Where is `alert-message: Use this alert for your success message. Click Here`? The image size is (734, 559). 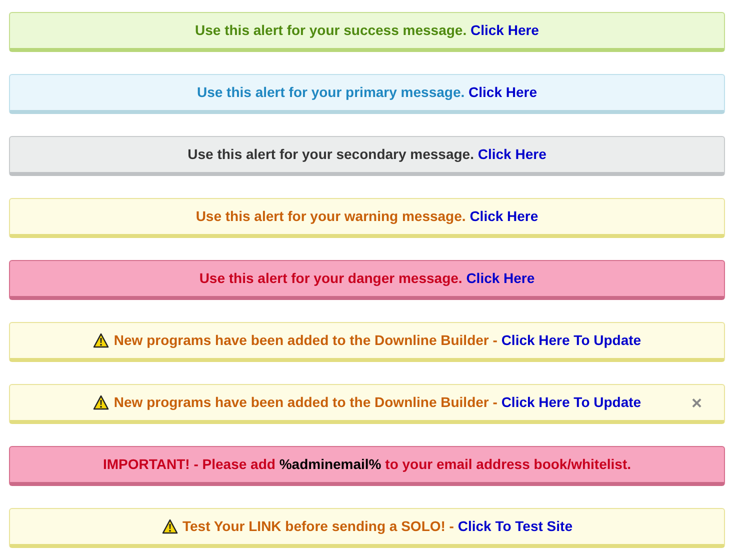 alert-message: Use this alert for your success message. Click Here is located at coordinates (367, 30).